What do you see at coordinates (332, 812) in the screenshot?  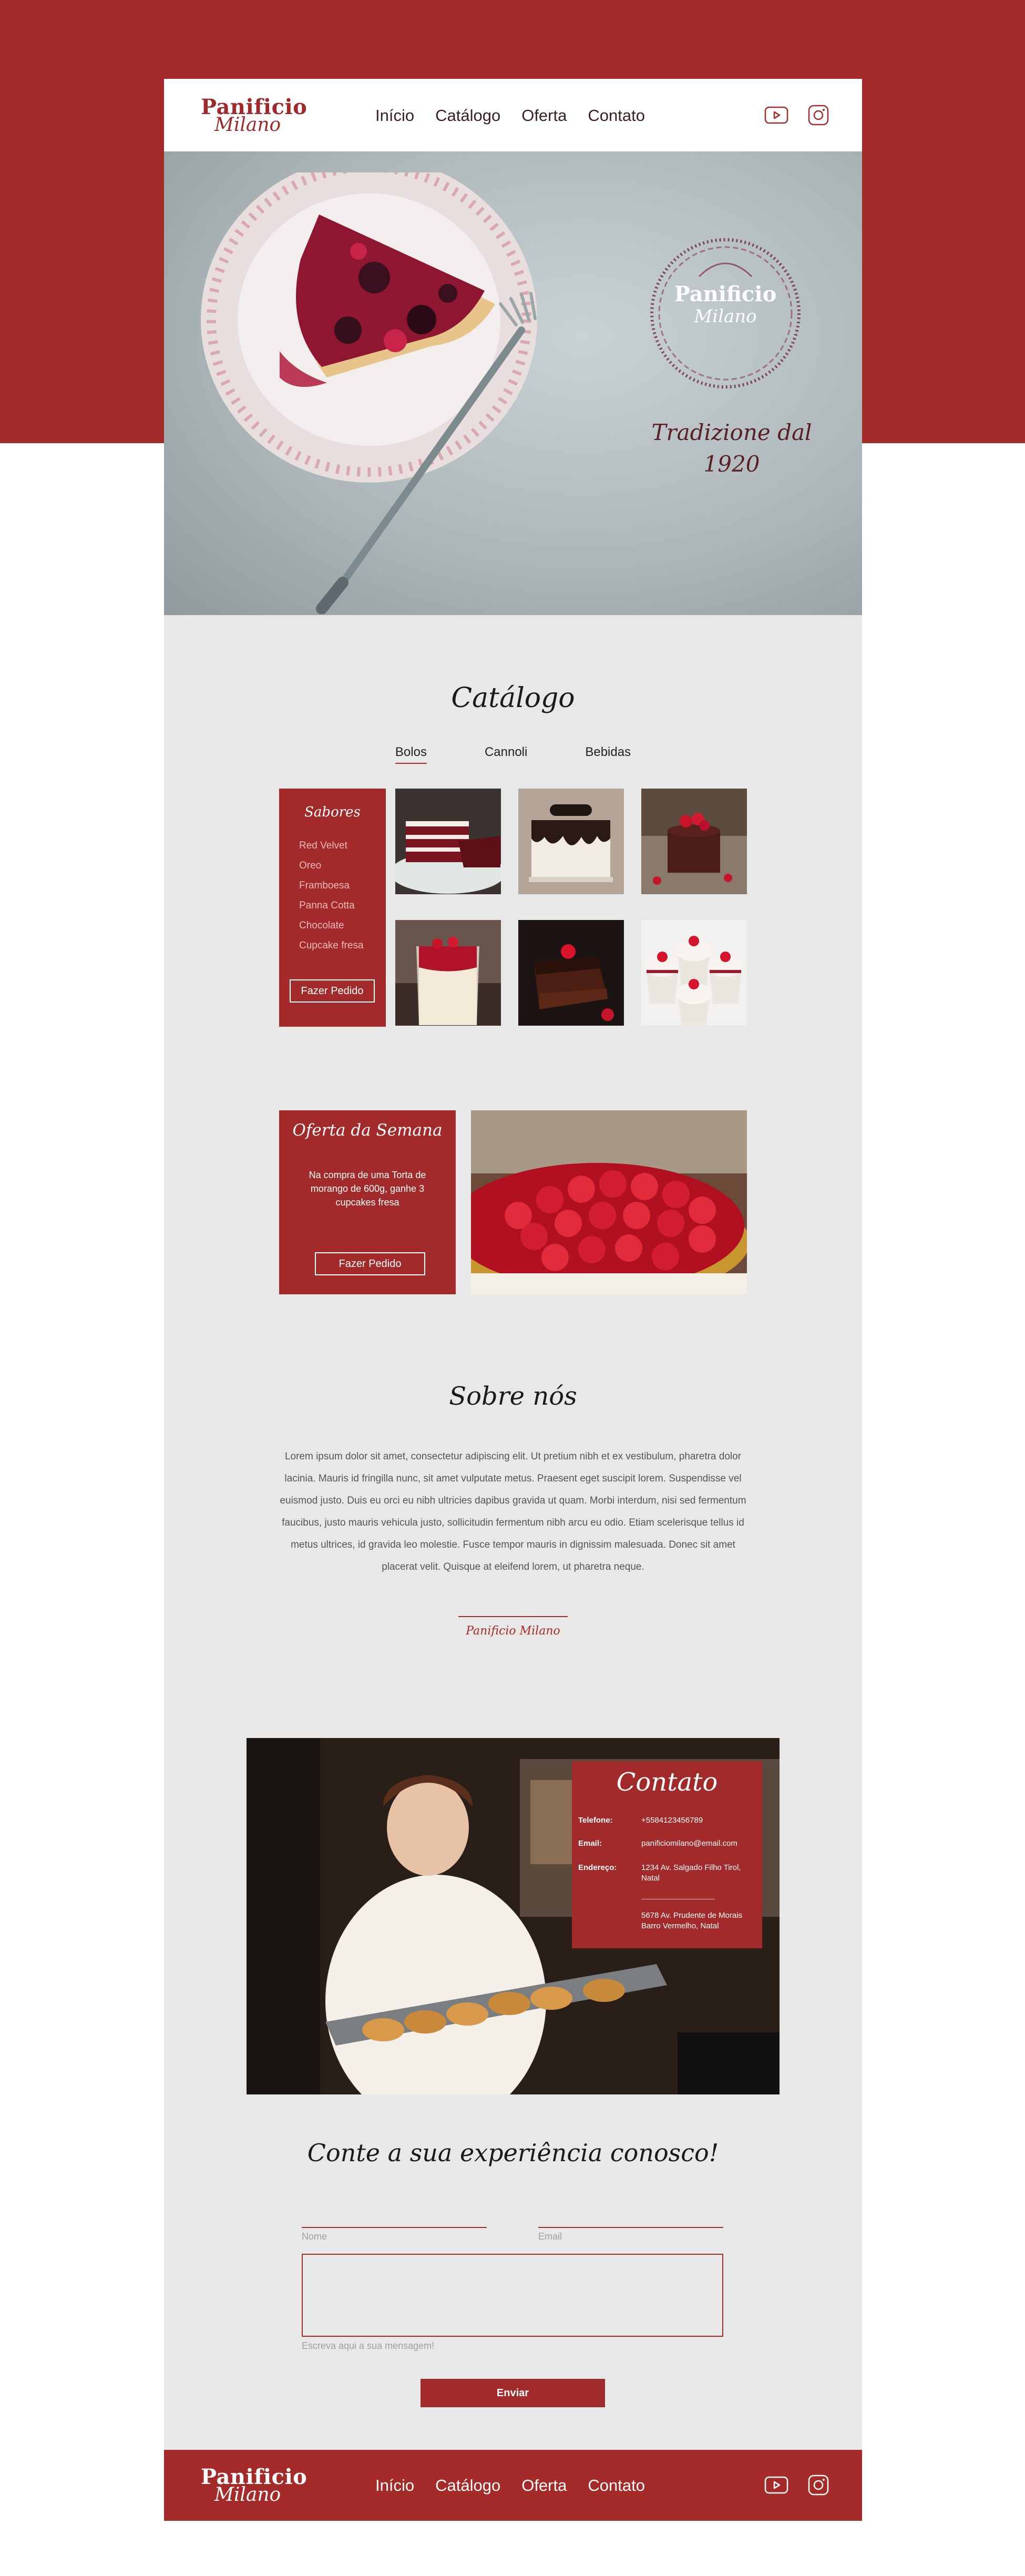 I see `flavors-title: Sabores` at bounding box center [332, 812].